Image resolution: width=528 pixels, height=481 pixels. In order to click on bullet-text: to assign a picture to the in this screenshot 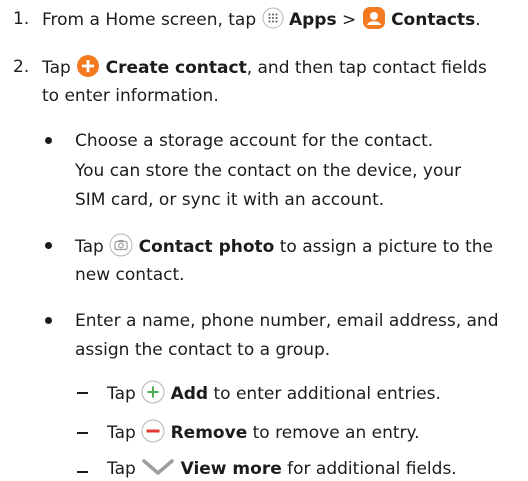, I will do `click(386, 247)`.